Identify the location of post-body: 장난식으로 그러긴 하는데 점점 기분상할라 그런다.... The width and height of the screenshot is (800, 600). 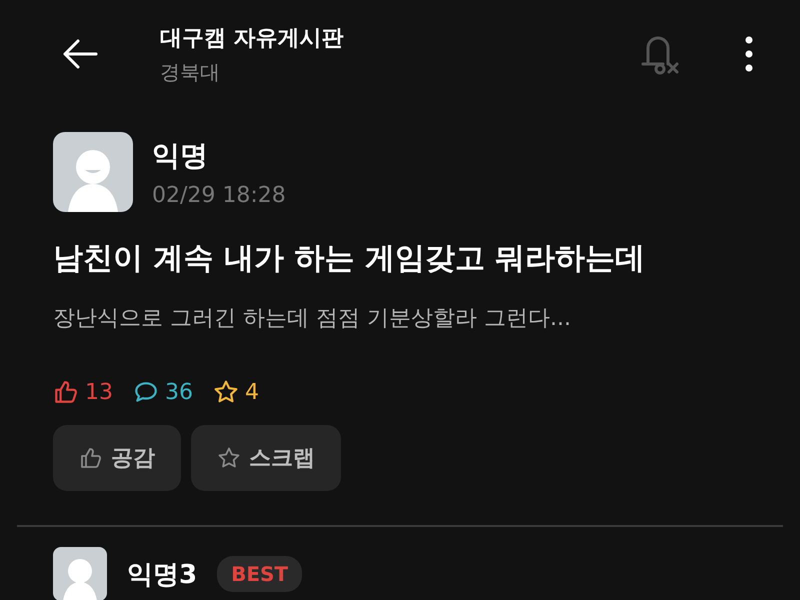
(312, 319).